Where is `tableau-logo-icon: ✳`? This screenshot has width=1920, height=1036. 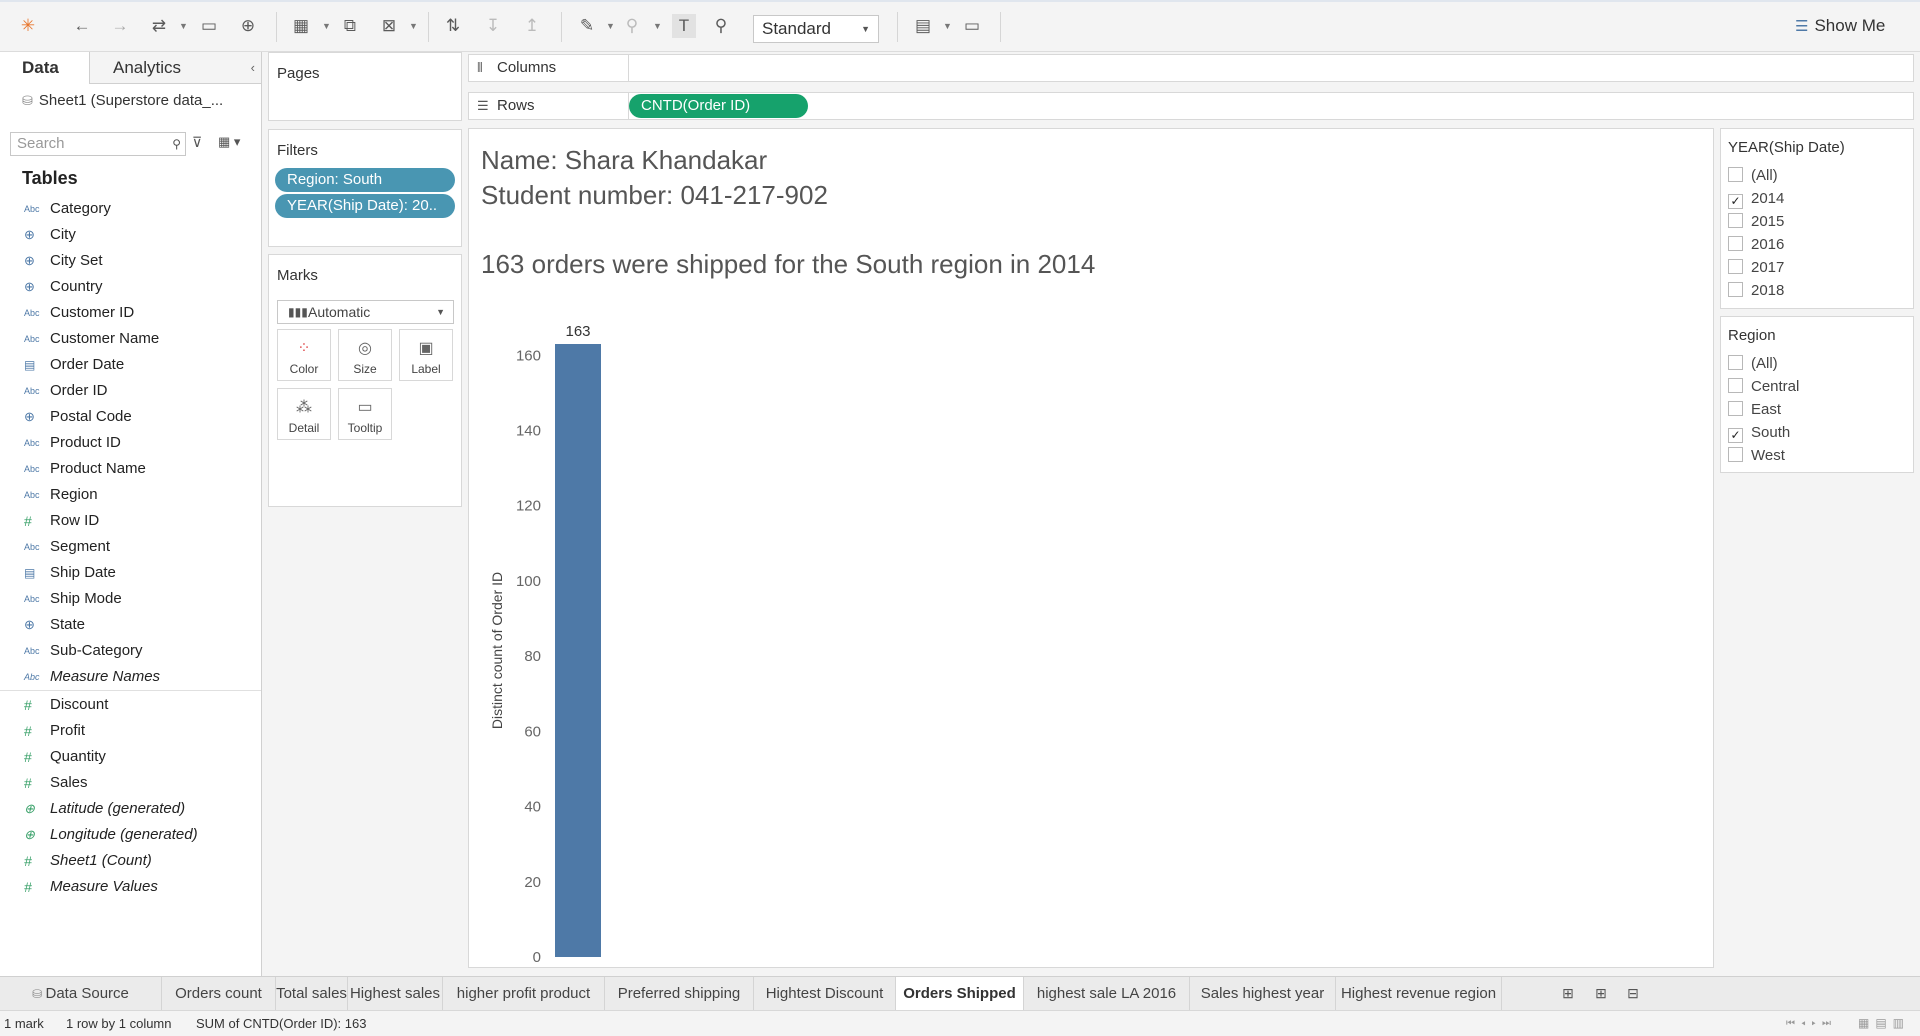
tableau-logo-icon: ✳ is located at coordinates (28, 26).